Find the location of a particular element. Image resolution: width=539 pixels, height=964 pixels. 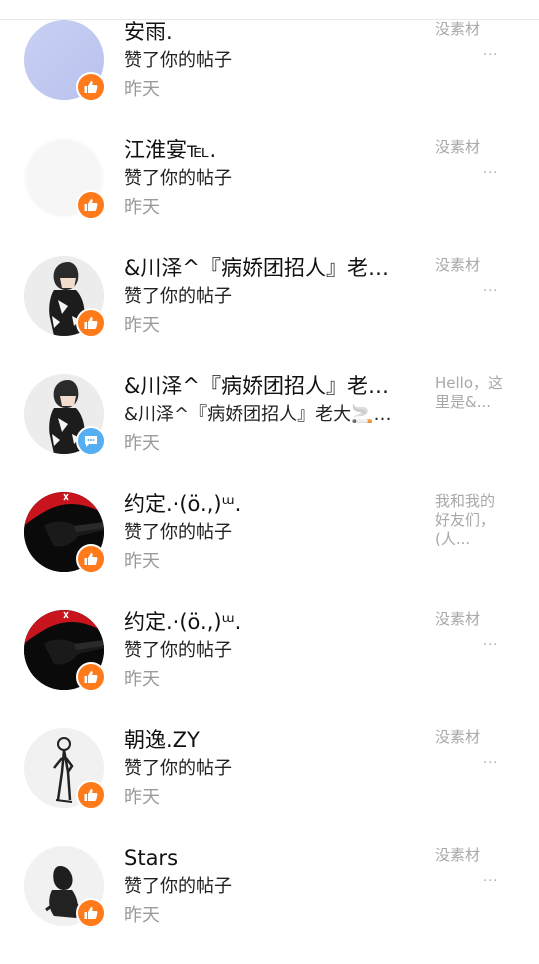

sender-name: 江淮宴℡. is located at coordinates (269, 150).